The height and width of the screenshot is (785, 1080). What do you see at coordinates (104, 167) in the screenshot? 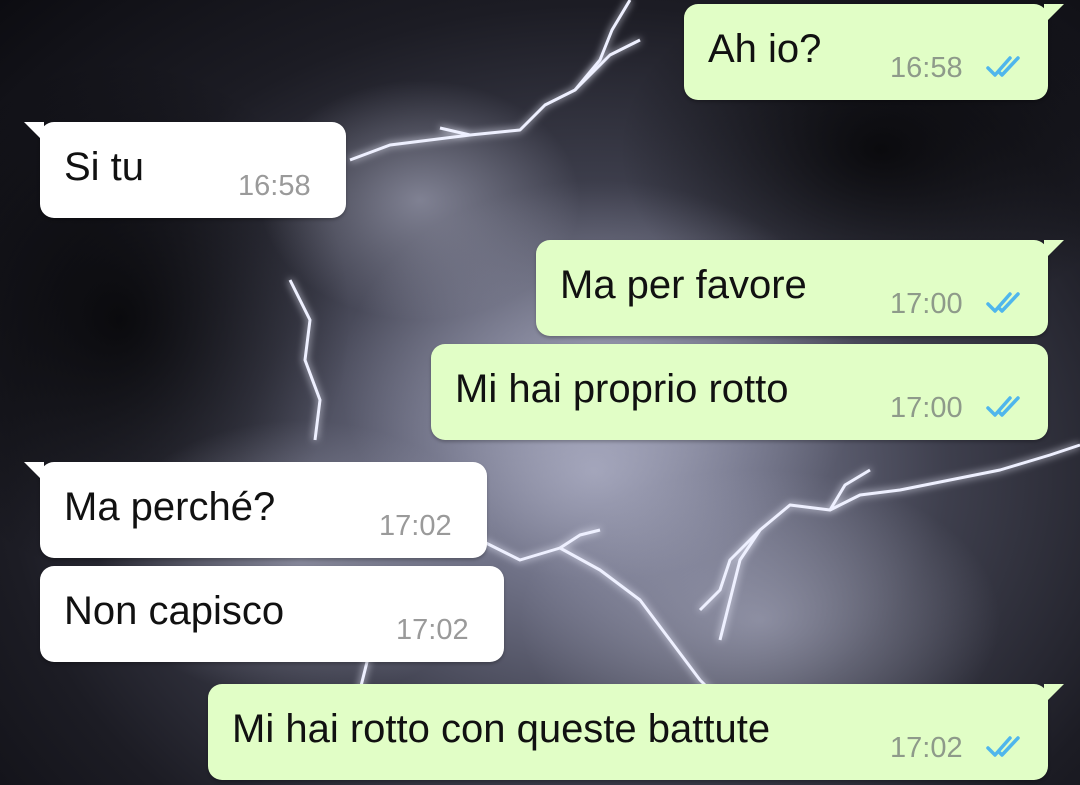
I see `message-text: Si tu` at bounding box center [104, 167].